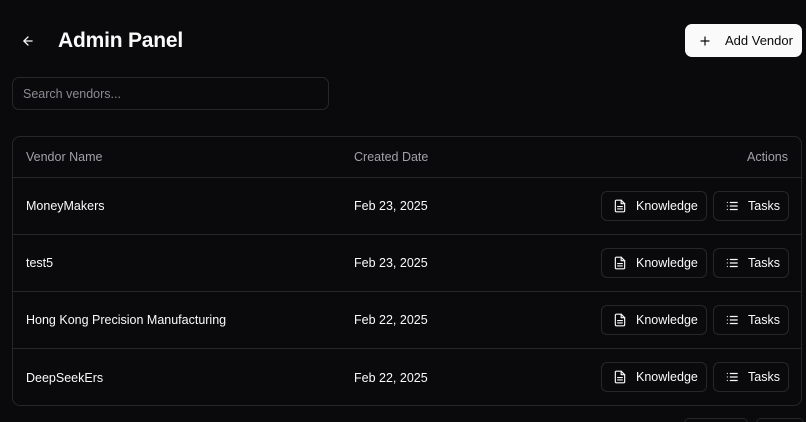  I want to click on pagination-previous-button, so click(716, 420).